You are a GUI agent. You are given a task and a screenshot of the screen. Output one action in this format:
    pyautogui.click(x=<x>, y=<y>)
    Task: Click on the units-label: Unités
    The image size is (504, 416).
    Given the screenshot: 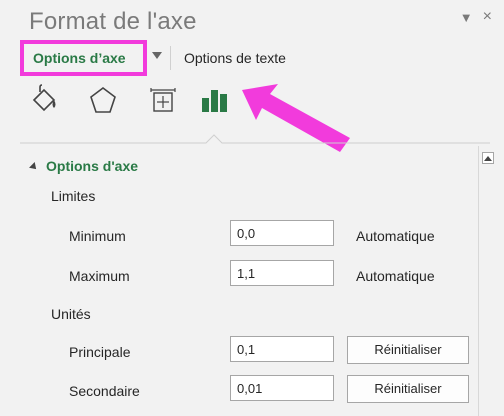 What is the action you would take?
    pyautogui.click(x=71, y=314)
    